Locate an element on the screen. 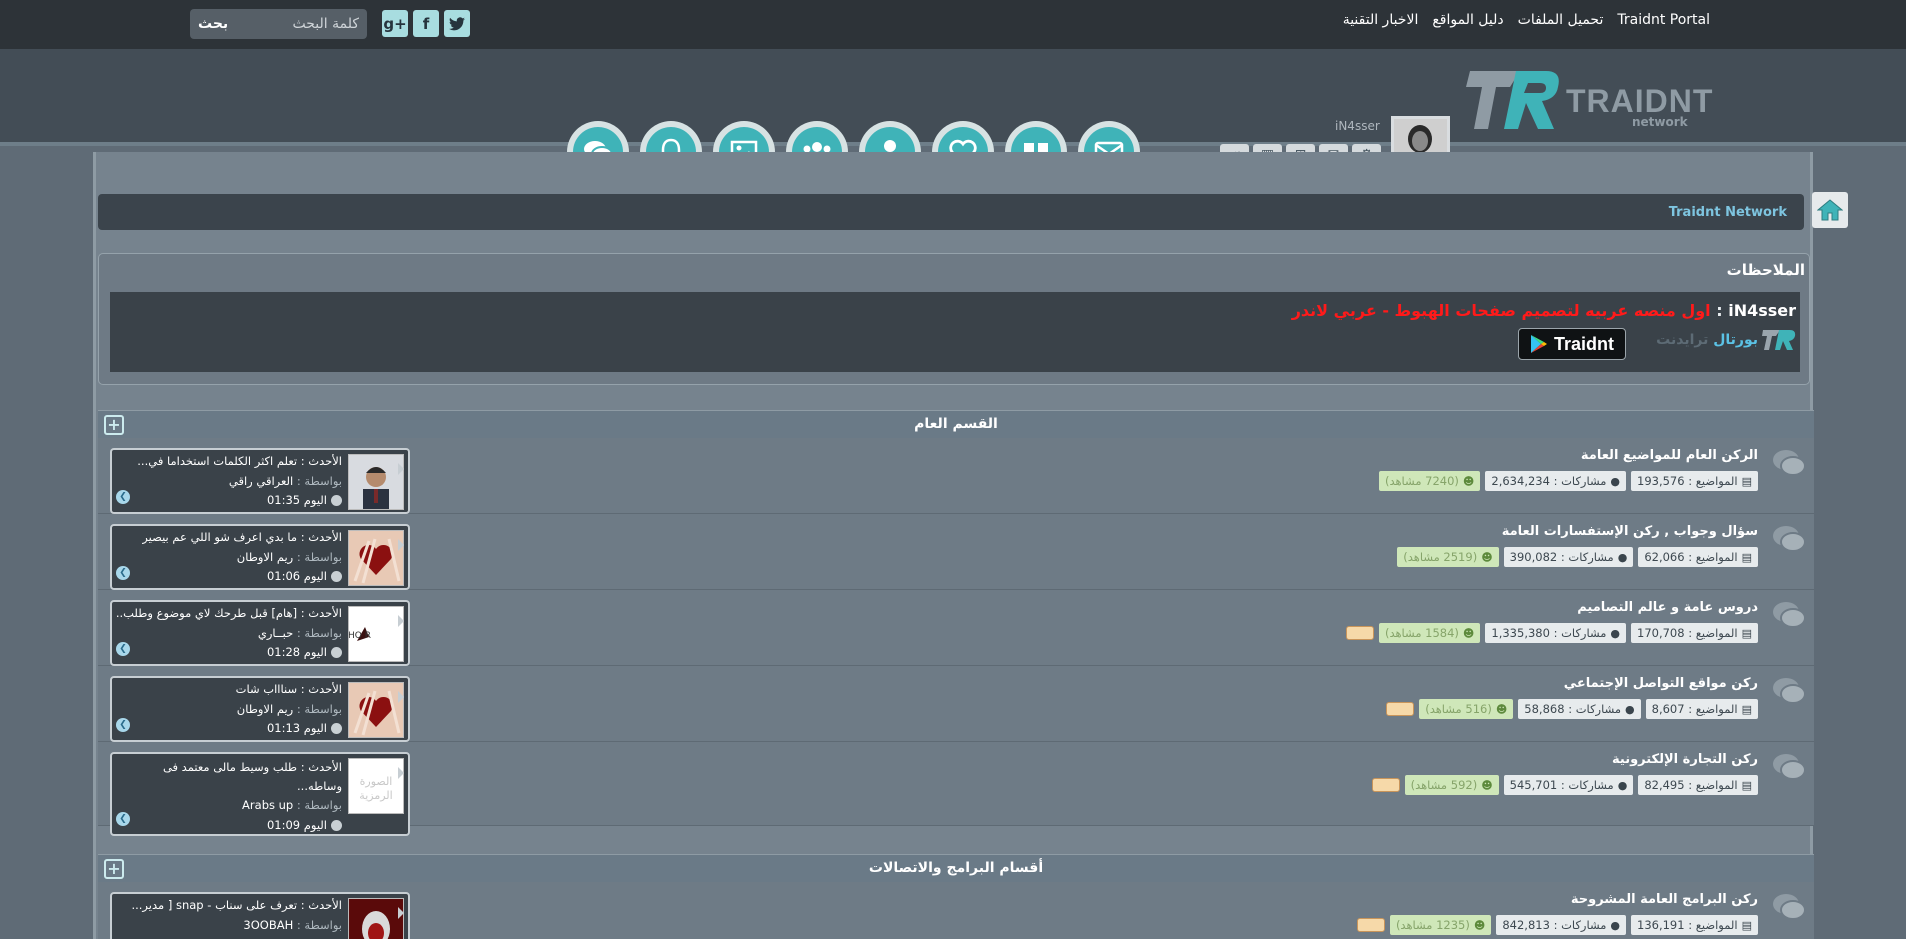  author-name: Arabs up is located at coordinates (267, 805).